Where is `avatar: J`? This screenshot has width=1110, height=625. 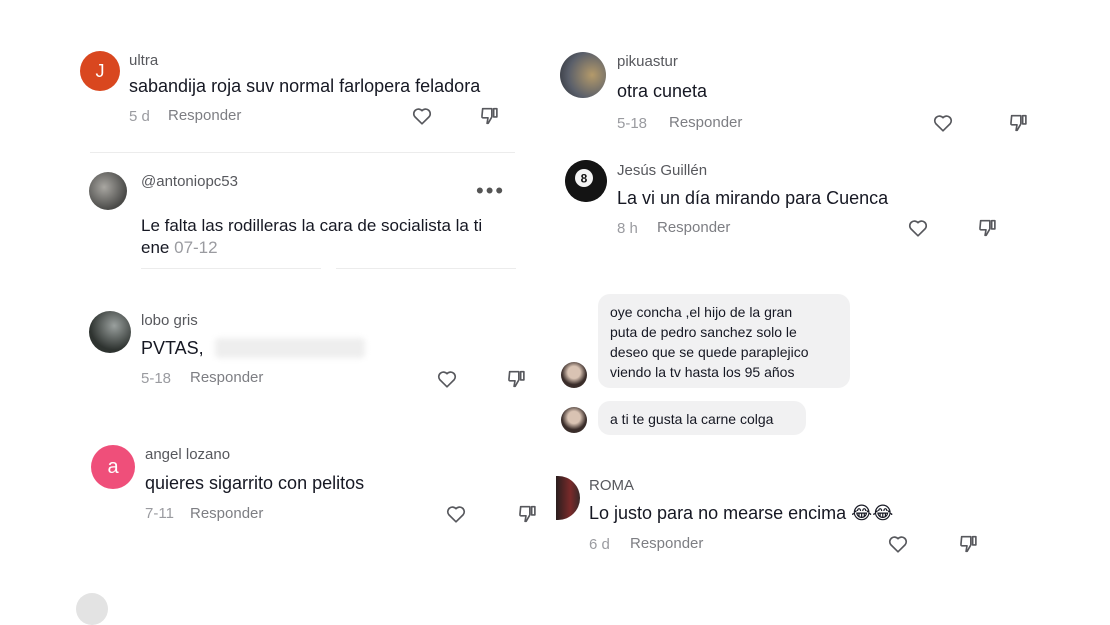 avatar: J is located at coordinates (100, 71).